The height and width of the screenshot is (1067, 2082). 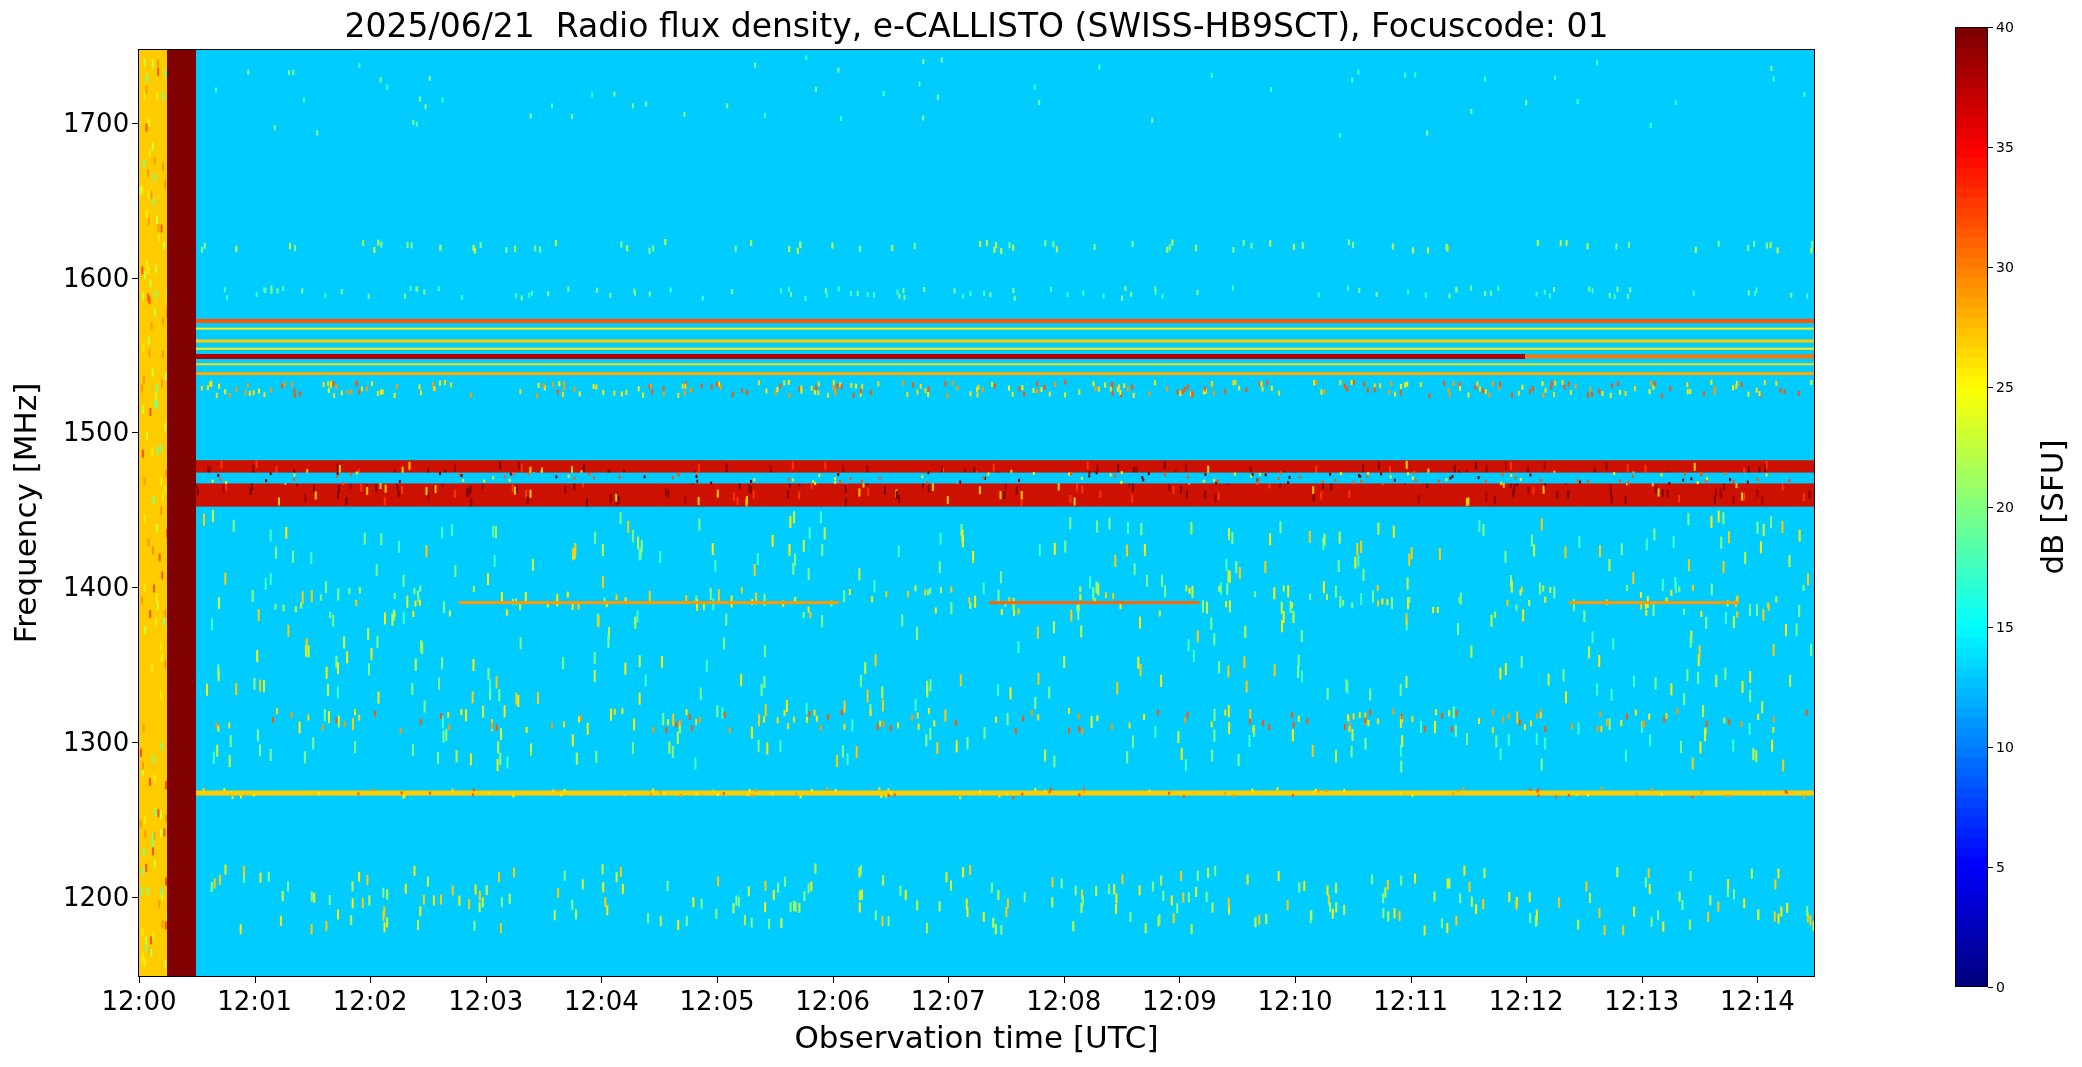 What do you see at coordinates (1179, 1001) in the screenshot?
I see `x-axis-tick-label: 12:09` at bounding box center [1179, 1001].